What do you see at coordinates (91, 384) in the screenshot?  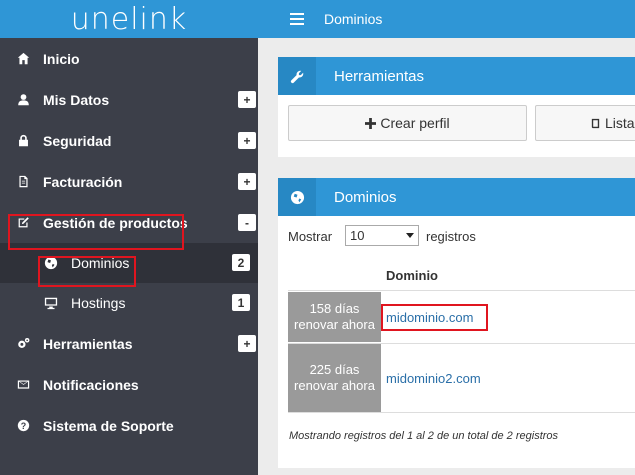 I see `sidebar-item-label: Notificaciones` at bounding box center [91, 384].